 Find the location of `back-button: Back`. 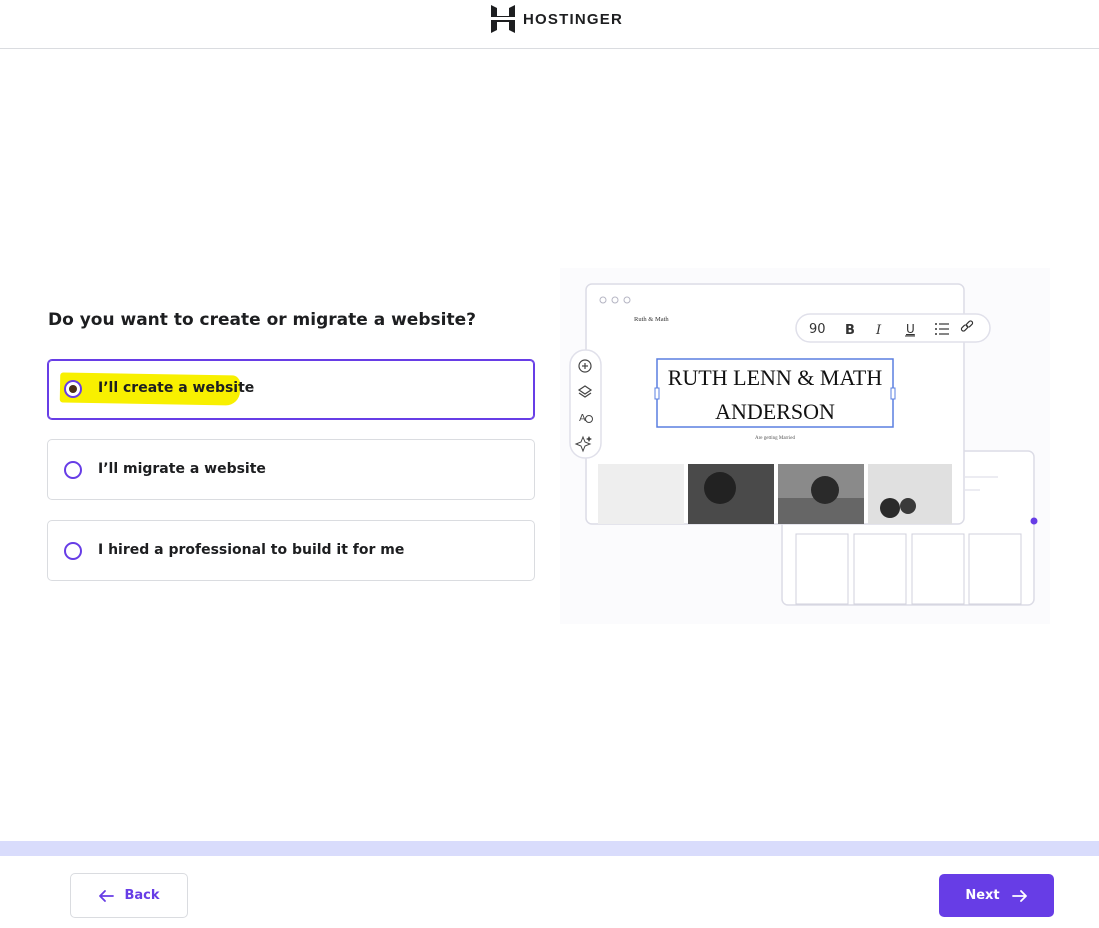

back-button: Back is located at coordinates (129, 895).